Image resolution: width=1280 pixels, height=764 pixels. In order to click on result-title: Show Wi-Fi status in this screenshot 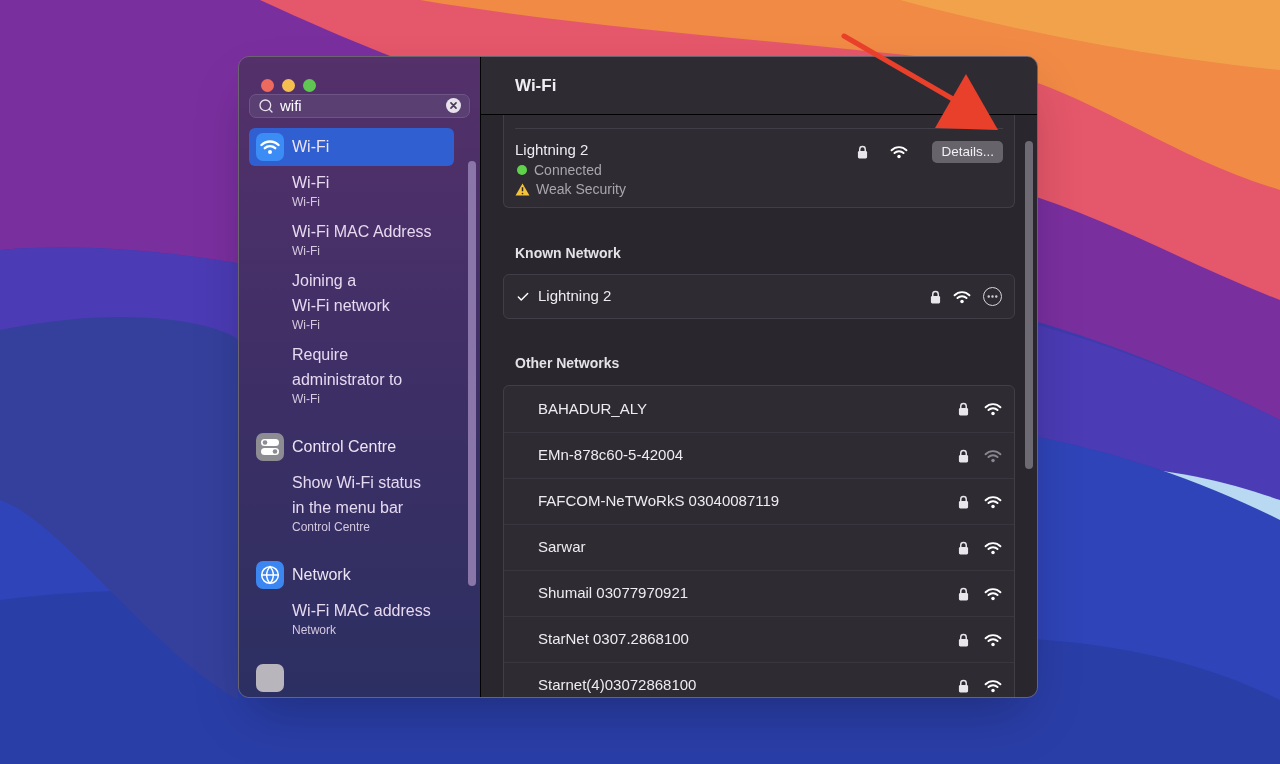, I will do `click(357, 483)`.